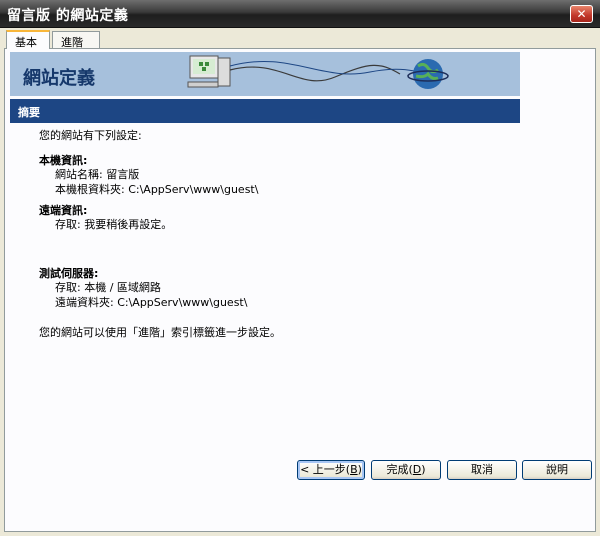  I want to click on back-button-label-end: ), so click(359, 469).